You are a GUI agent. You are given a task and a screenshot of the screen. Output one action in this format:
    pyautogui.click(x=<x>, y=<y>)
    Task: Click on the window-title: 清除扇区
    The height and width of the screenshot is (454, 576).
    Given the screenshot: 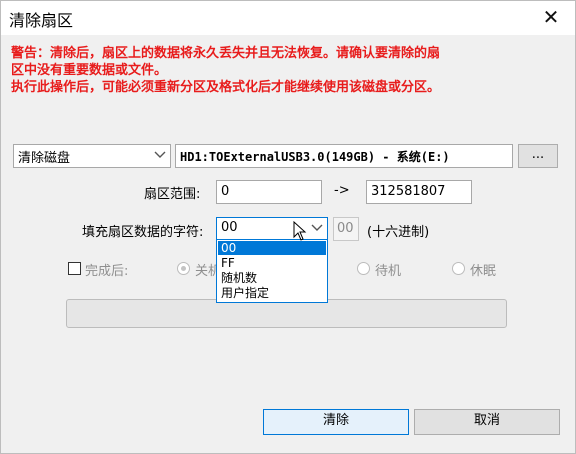 What is the action you would take?
    pyautogui.click(x=41, y=20)
    